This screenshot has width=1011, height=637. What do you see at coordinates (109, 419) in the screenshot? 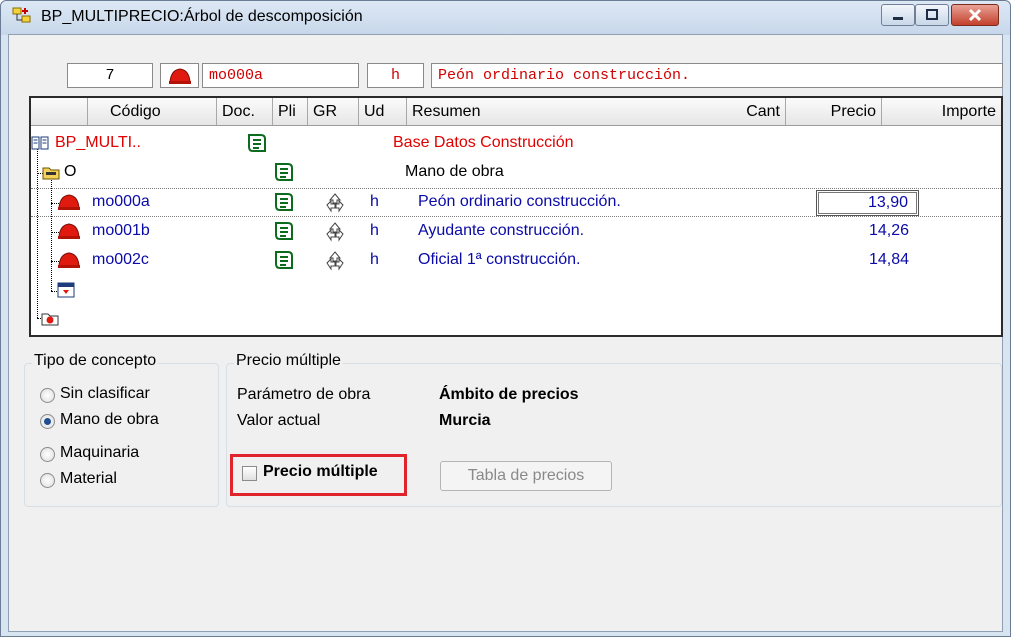
I see `radio-label: Mano de obra` at bounding box center [109, 419].